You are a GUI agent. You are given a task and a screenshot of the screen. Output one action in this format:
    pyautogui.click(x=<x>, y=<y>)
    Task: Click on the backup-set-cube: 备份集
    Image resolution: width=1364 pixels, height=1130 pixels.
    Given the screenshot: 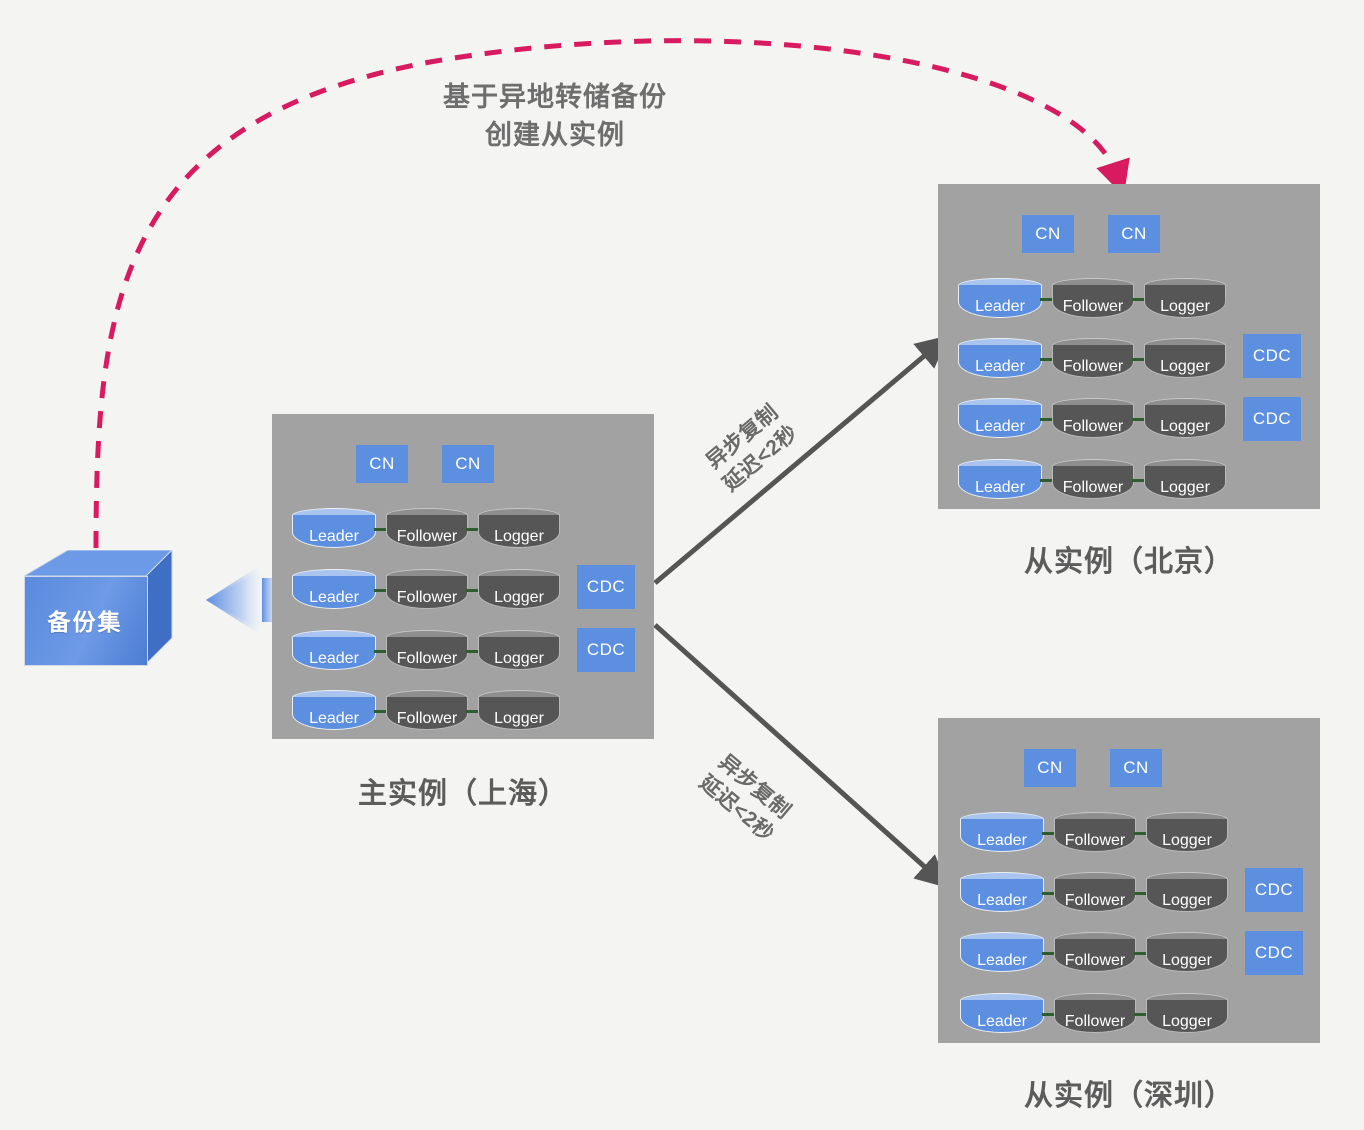 What is the action you would take?
    pyautogui.click(x=99, y=608)
    